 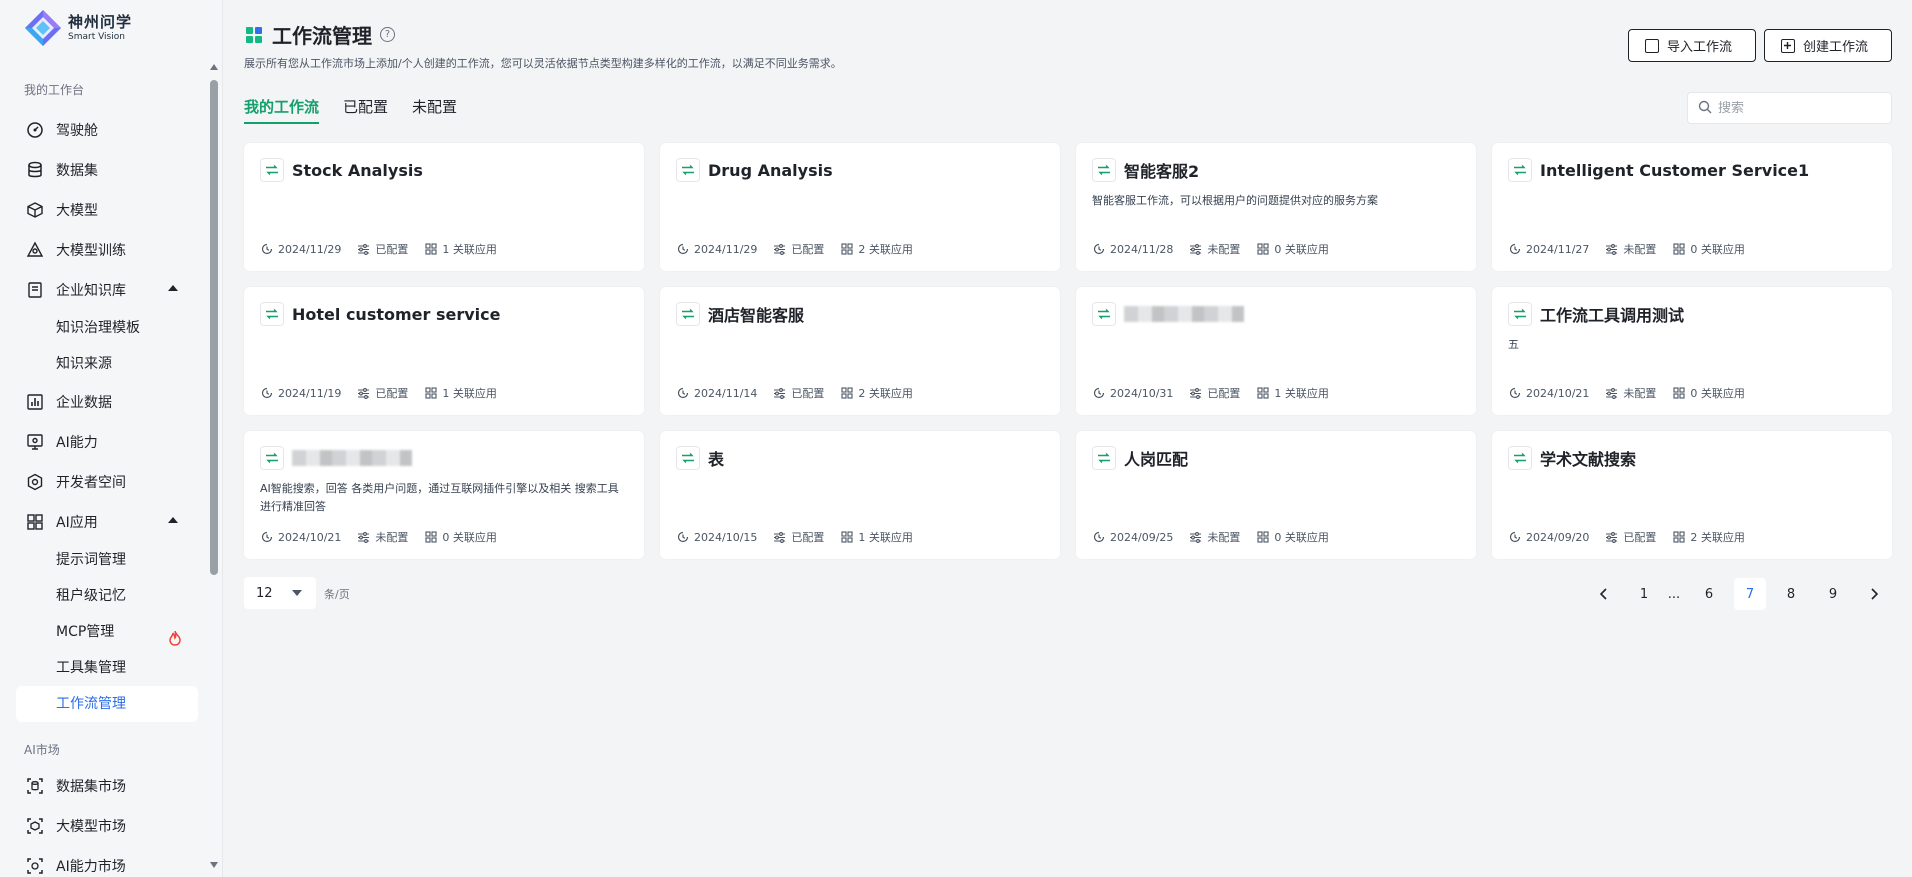 What do you see at coordinates (103, 250) in the screenshot?
I see `sidebar-item-model-training: 大模型训练` at bounding box center [103, 250].